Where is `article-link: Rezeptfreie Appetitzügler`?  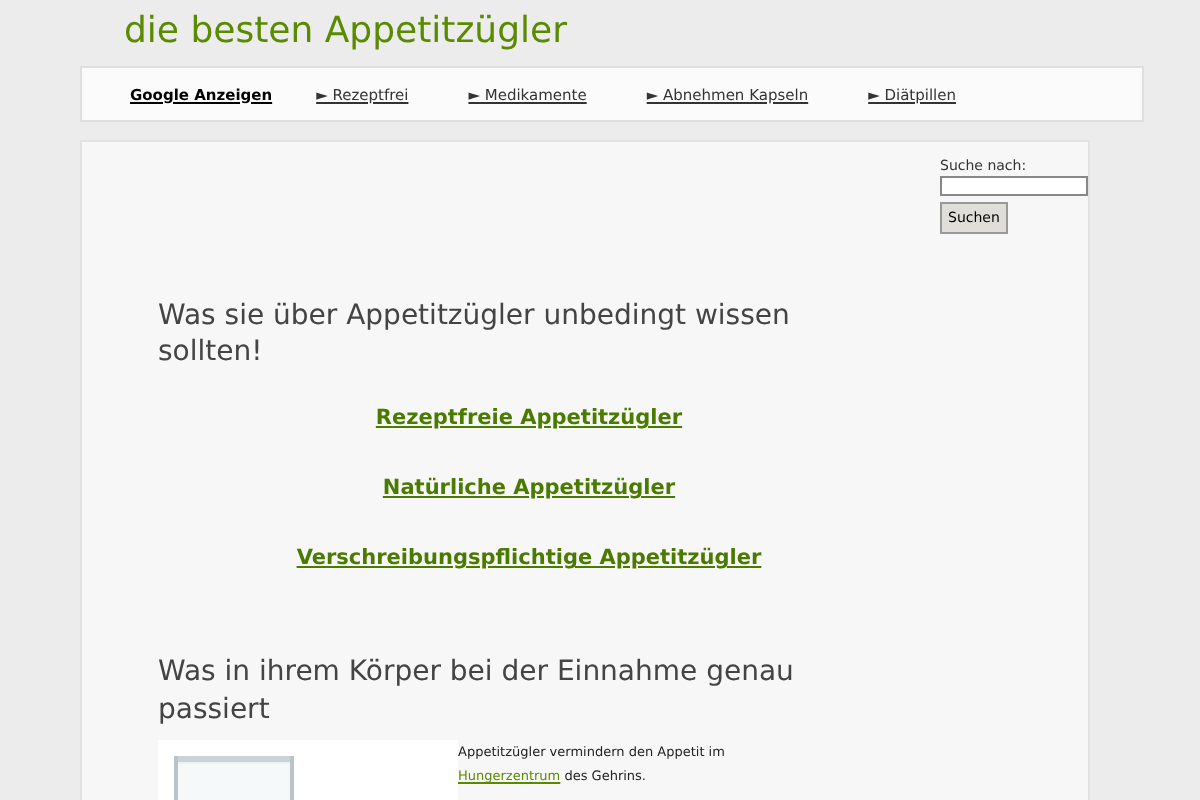 article-link: Rezeptfreie Appetitzügler is located at coordinates (529, 418).